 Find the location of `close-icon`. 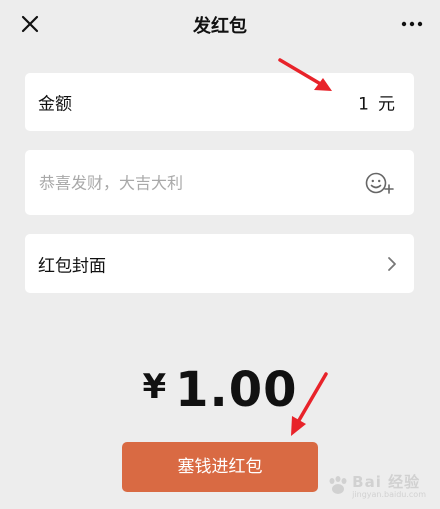

close-icon is located at coordinates (30, 24).